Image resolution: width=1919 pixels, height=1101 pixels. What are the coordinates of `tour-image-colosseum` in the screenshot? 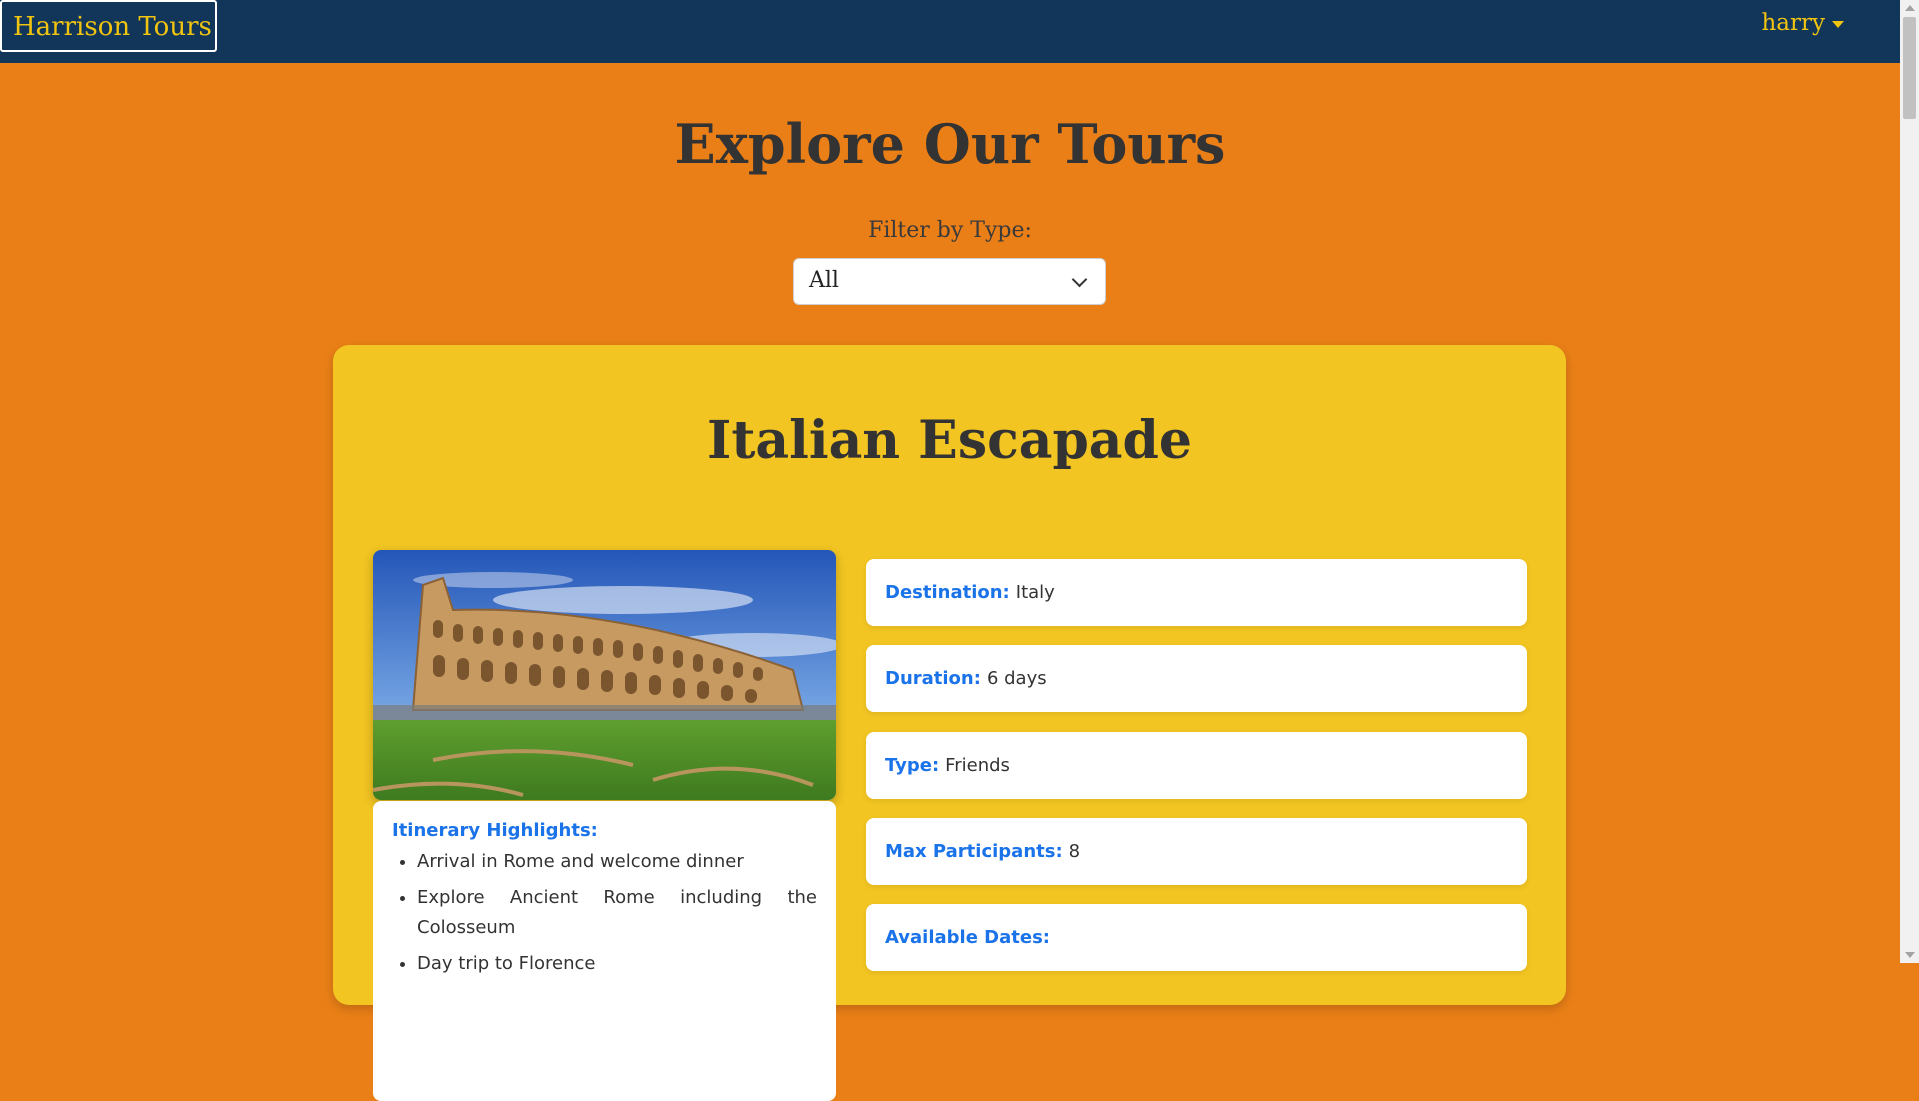 It's located at (604, 675).